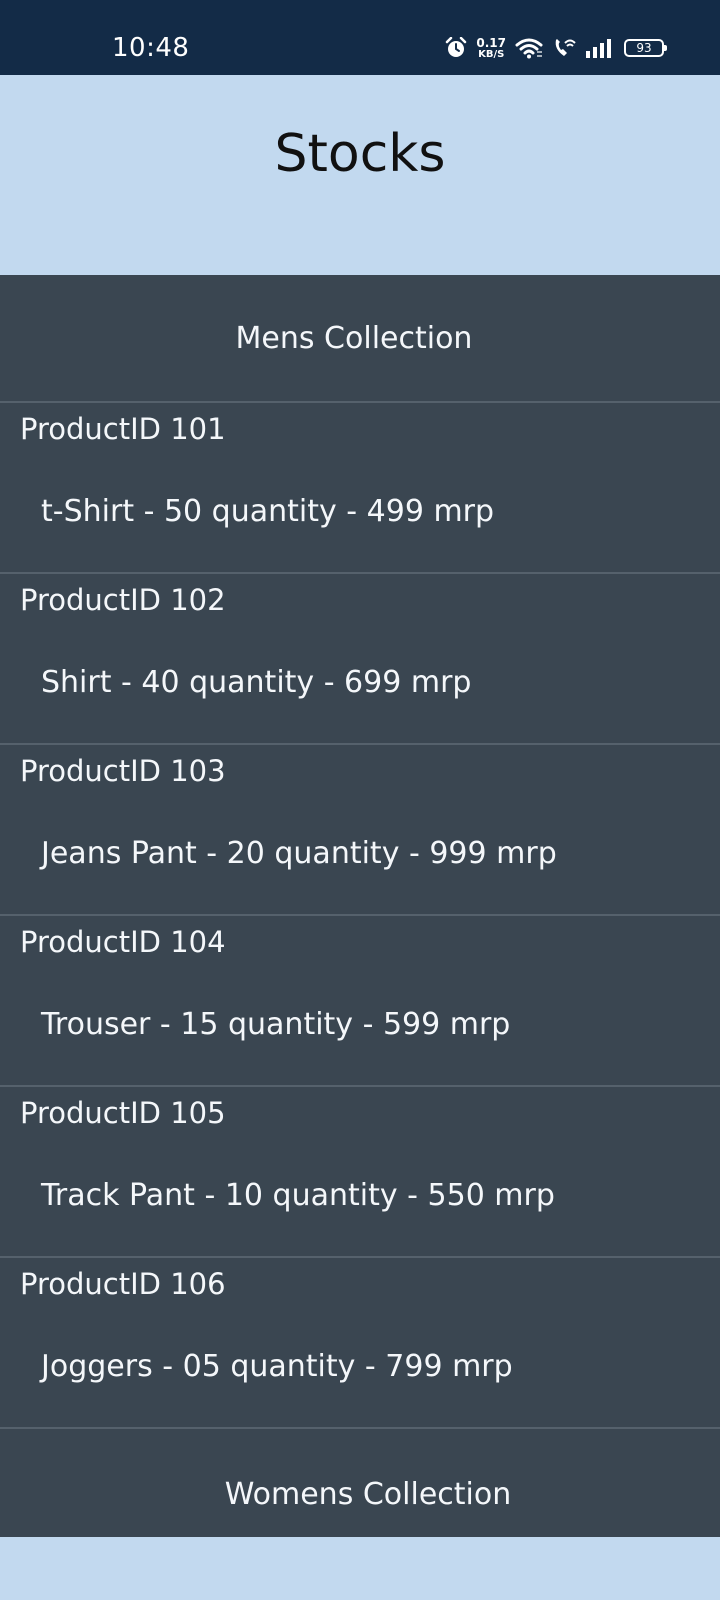  What do you see at coordinates (123, 429) in the screenshot?
I see `product-id: ProductID 101` at bounding box center [123, 429].